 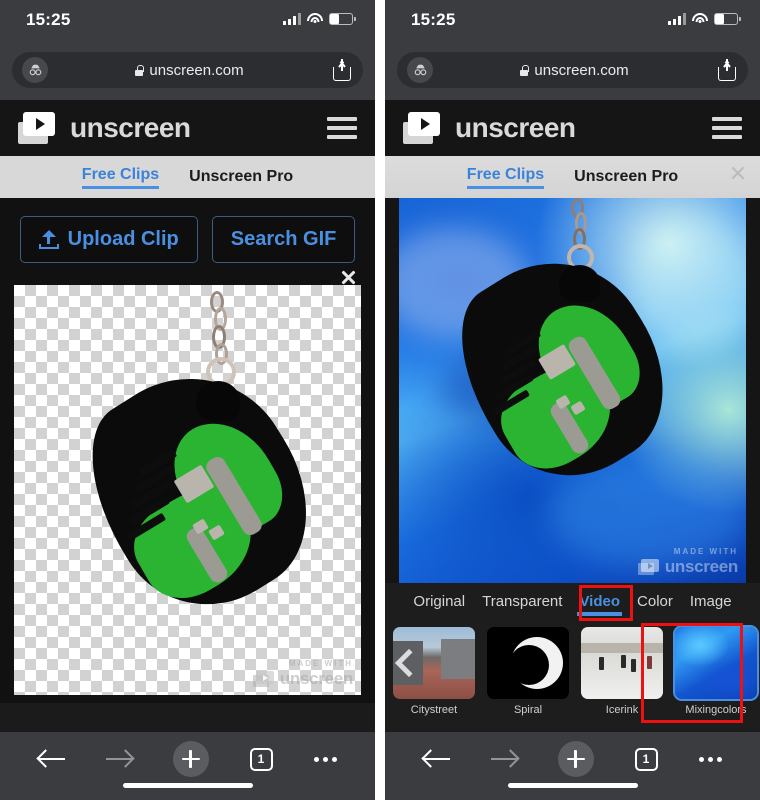 What do you see at coordinates (434, 710) in the screenshot?
I see `thumbnail-label: Citystreet` at bounding box center [434, 710].